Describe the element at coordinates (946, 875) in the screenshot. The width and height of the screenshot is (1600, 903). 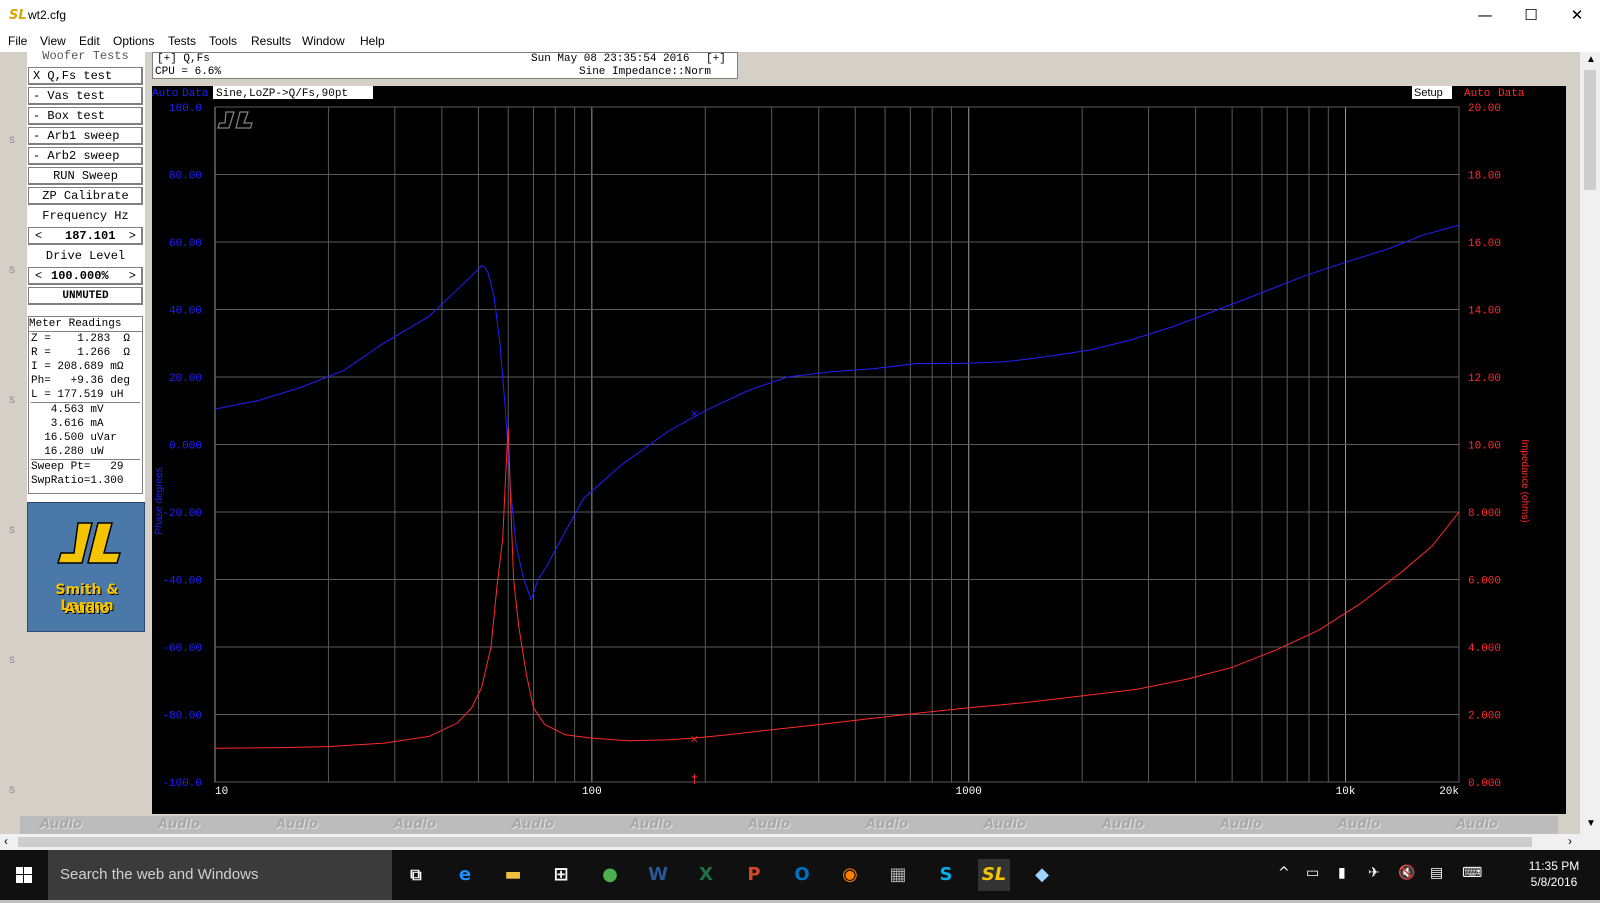
I see `skype-icon: S` at that location.